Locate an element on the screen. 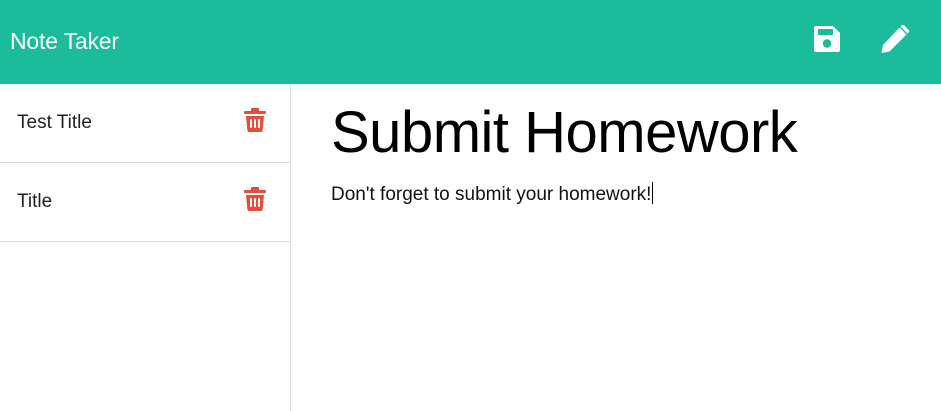 The height and width of the screenshot is (411, 941). new-note-button is located at coordinates (895, 39).